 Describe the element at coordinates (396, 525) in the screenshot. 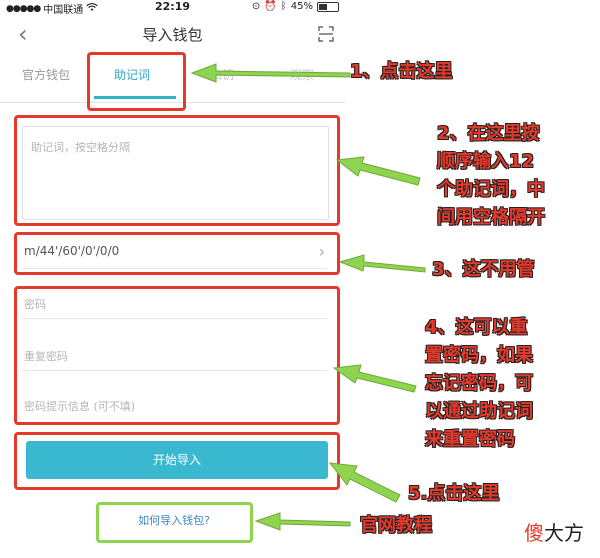

I see `note-6: 官网教程` at that location.